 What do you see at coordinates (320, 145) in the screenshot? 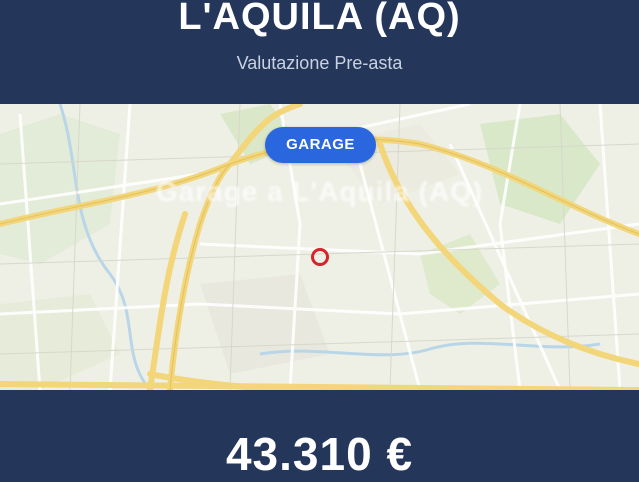
I see `garage-badge: GARAGE` at bounding box center [320, 145].